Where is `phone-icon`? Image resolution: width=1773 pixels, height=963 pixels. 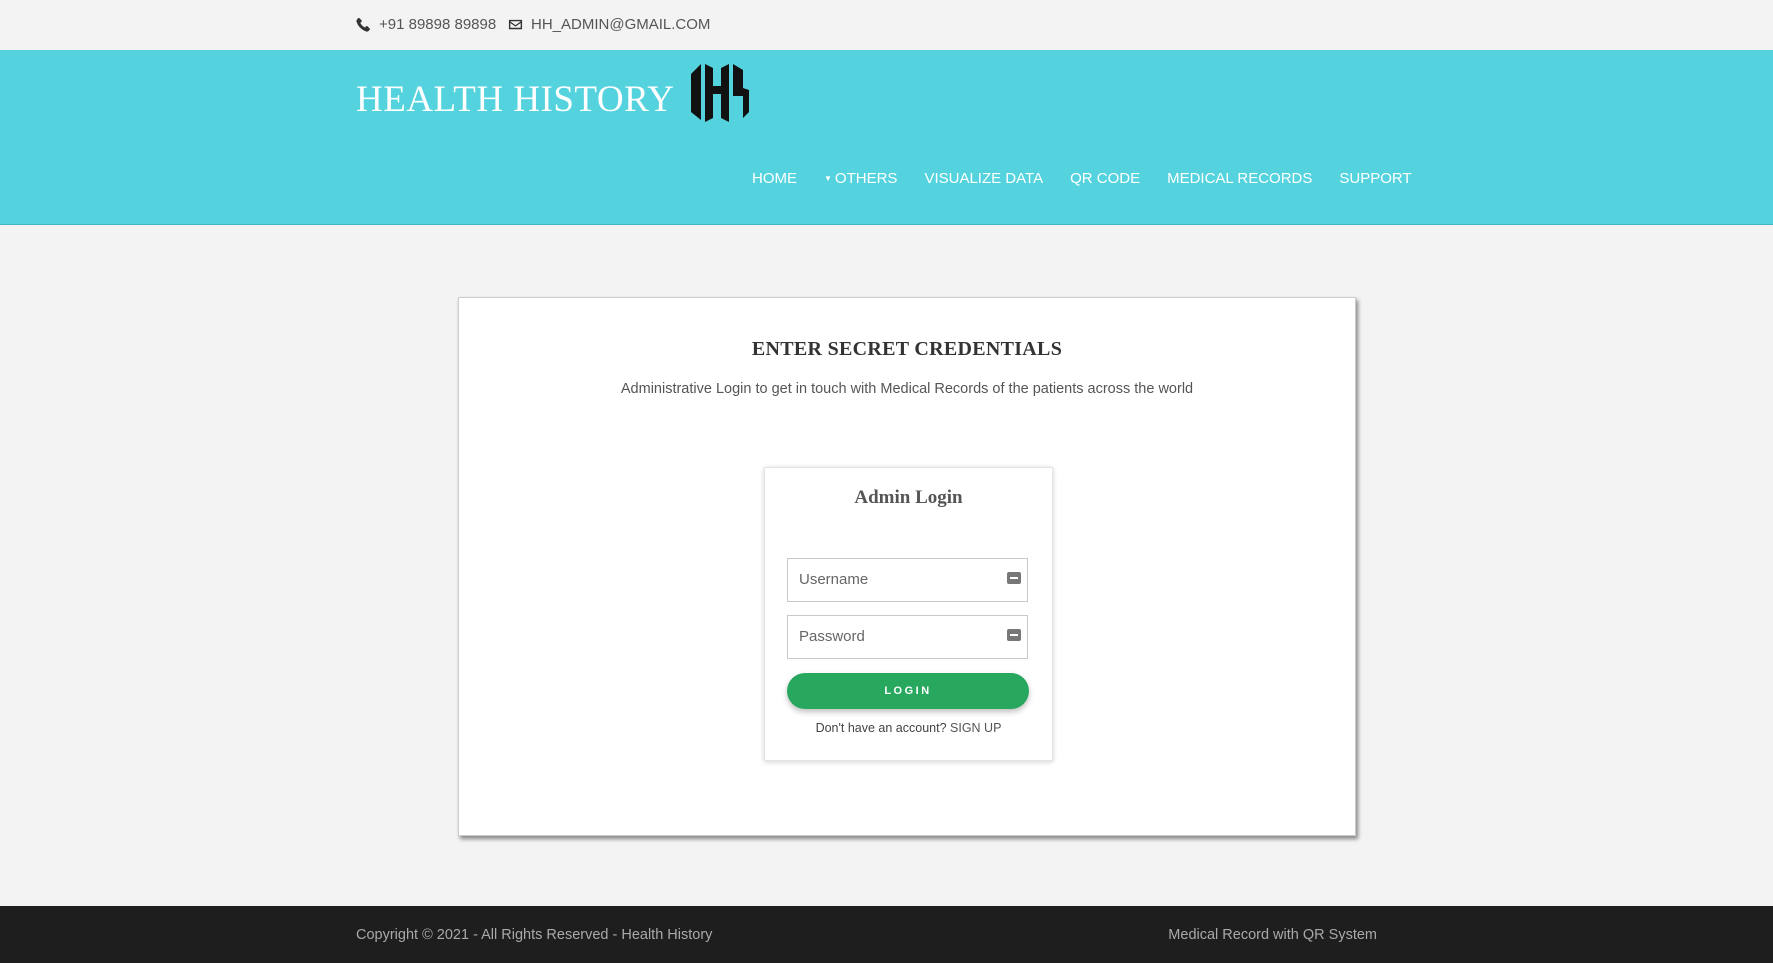 phone-icon is located at coordinates (363, 24).